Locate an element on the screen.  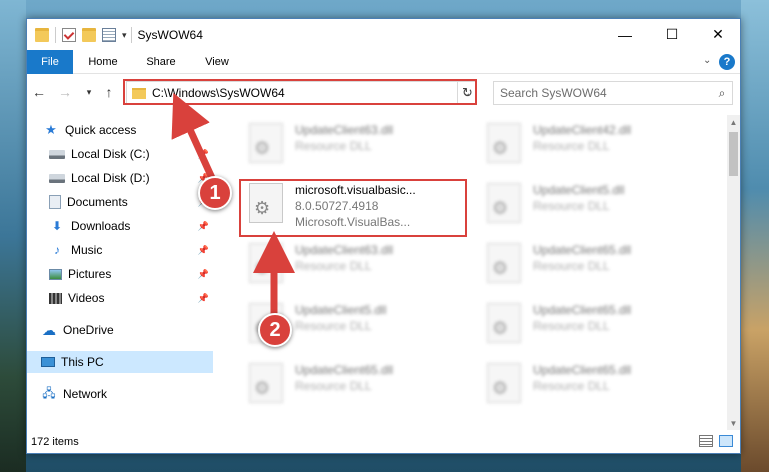
search-box: ⌕ is located at coordinates (613, 93).